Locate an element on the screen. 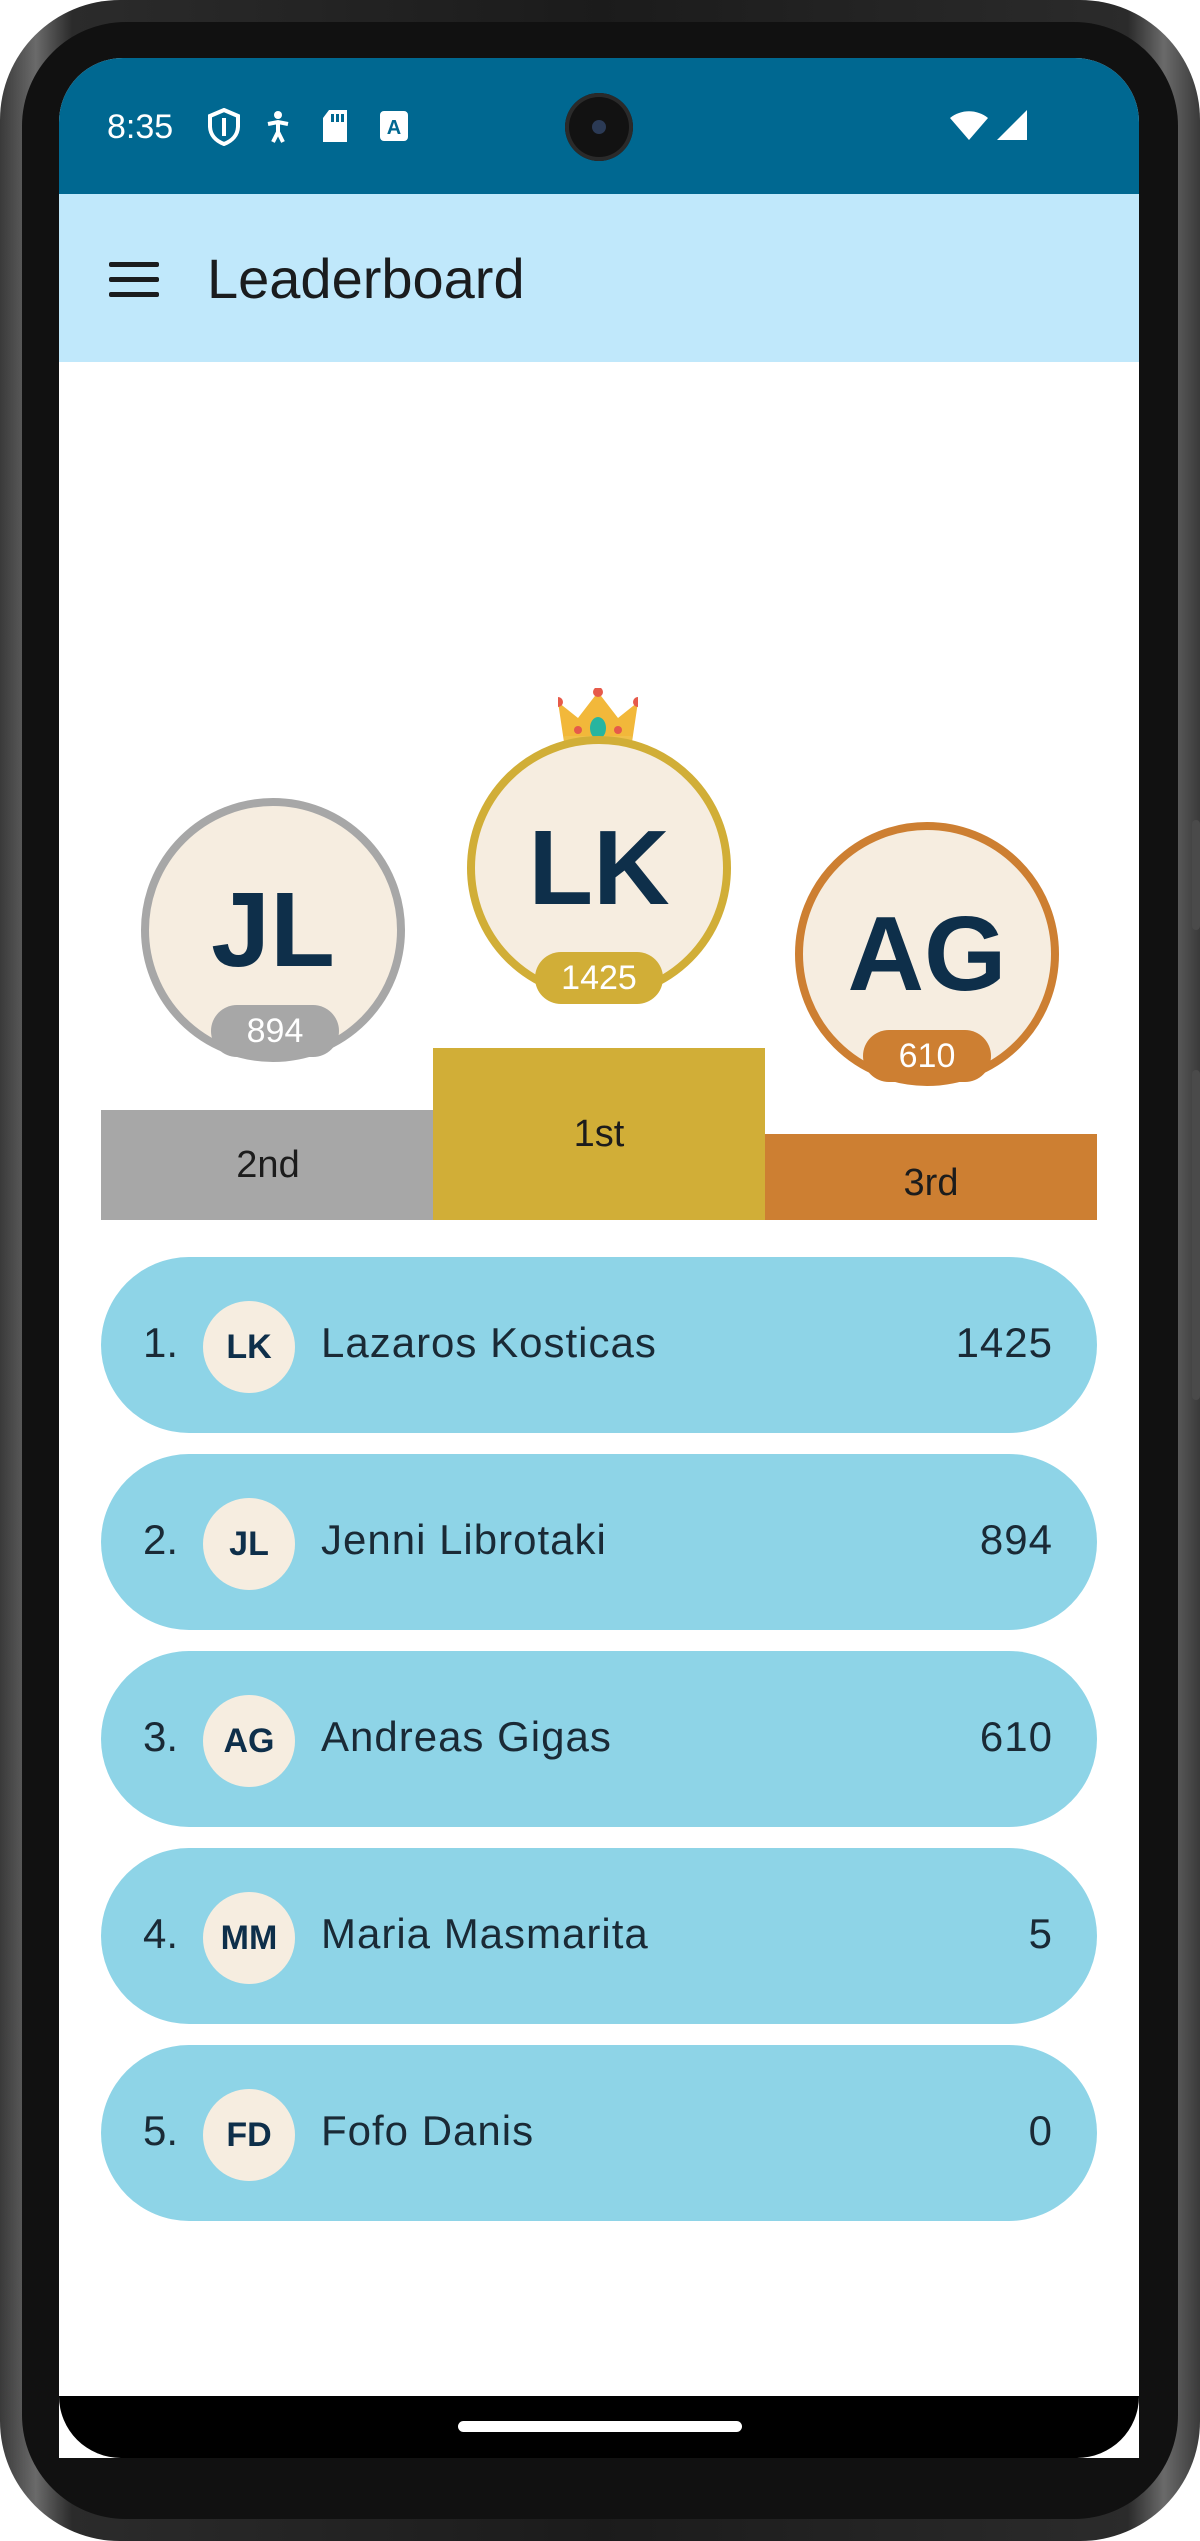 This screenshot has width=1200, height=2541. rank-number: 4. is located at coordinates (161, 1933).